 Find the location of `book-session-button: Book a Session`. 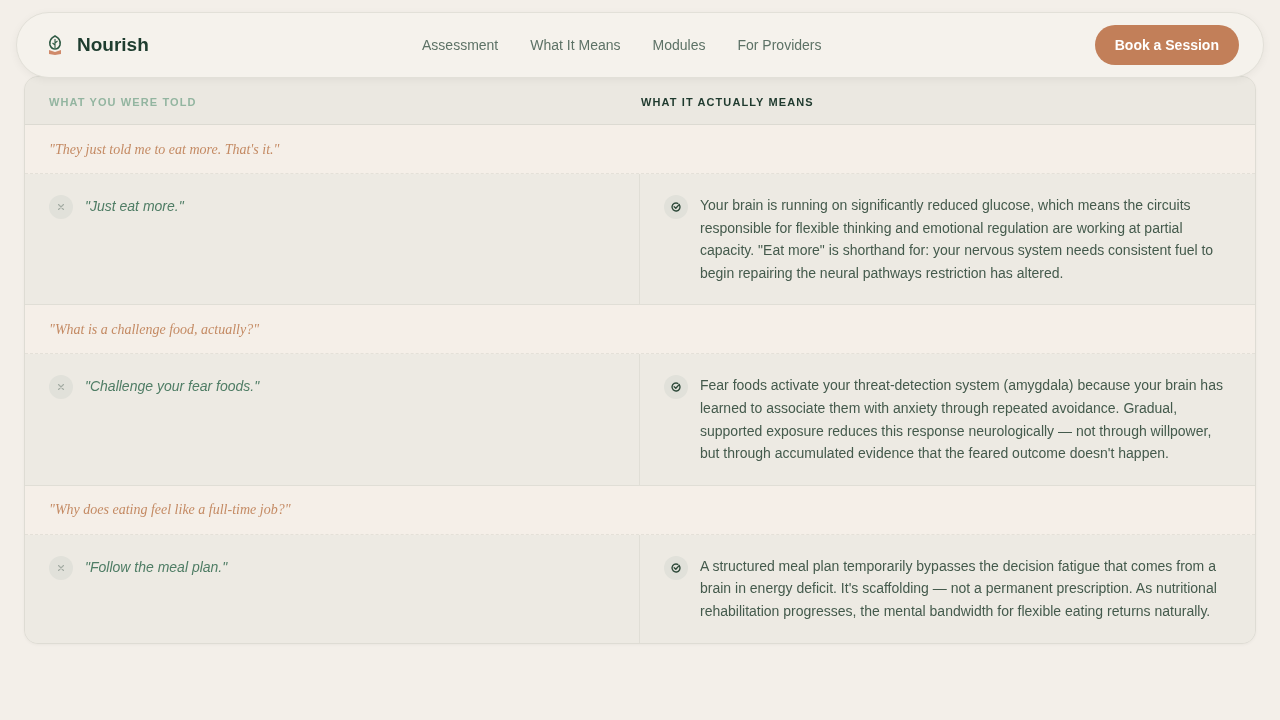

book-session-button: Book a Session is located at coordinates (1166, 45).